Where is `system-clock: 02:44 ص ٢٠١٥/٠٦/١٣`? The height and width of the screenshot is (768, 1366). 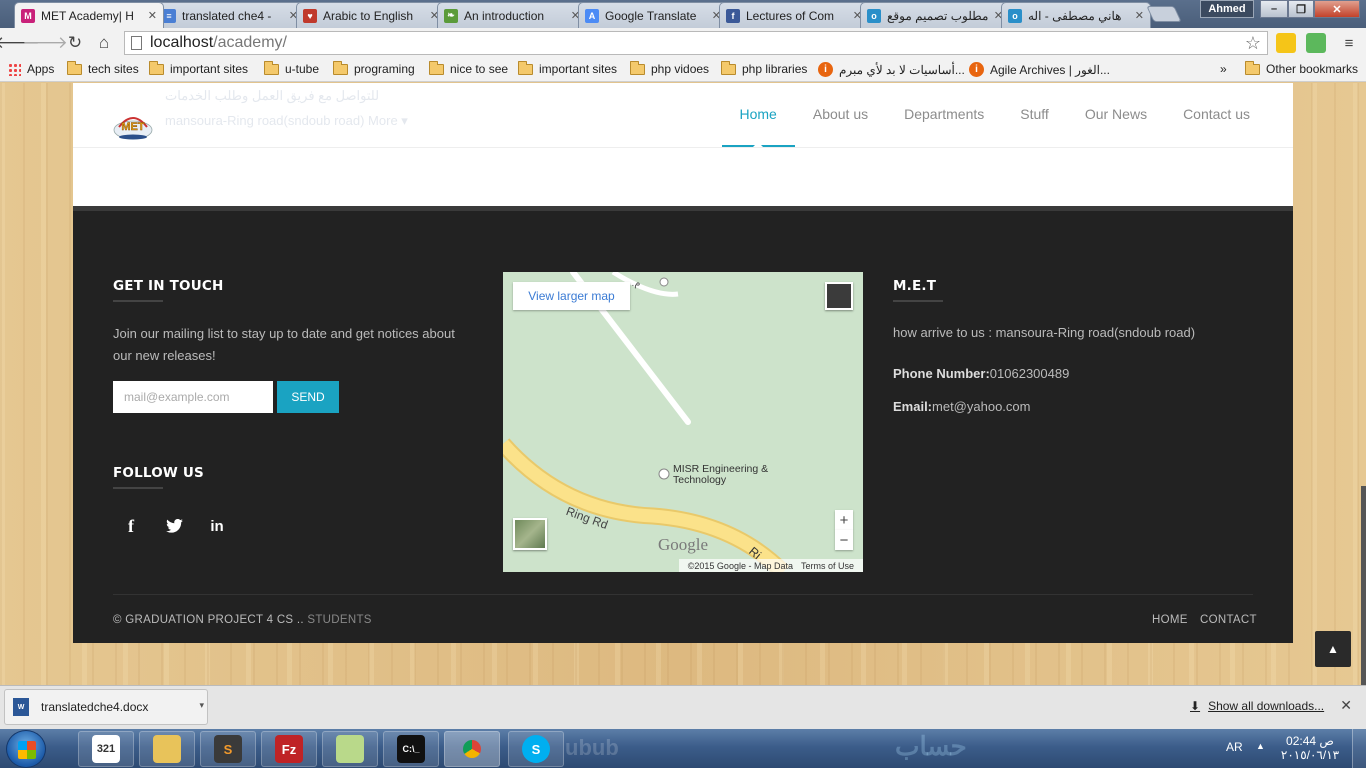 system-clock: 02:44 ص ٢٠١٥/٠٦/١٣ is located at coordinates (1310, 748).